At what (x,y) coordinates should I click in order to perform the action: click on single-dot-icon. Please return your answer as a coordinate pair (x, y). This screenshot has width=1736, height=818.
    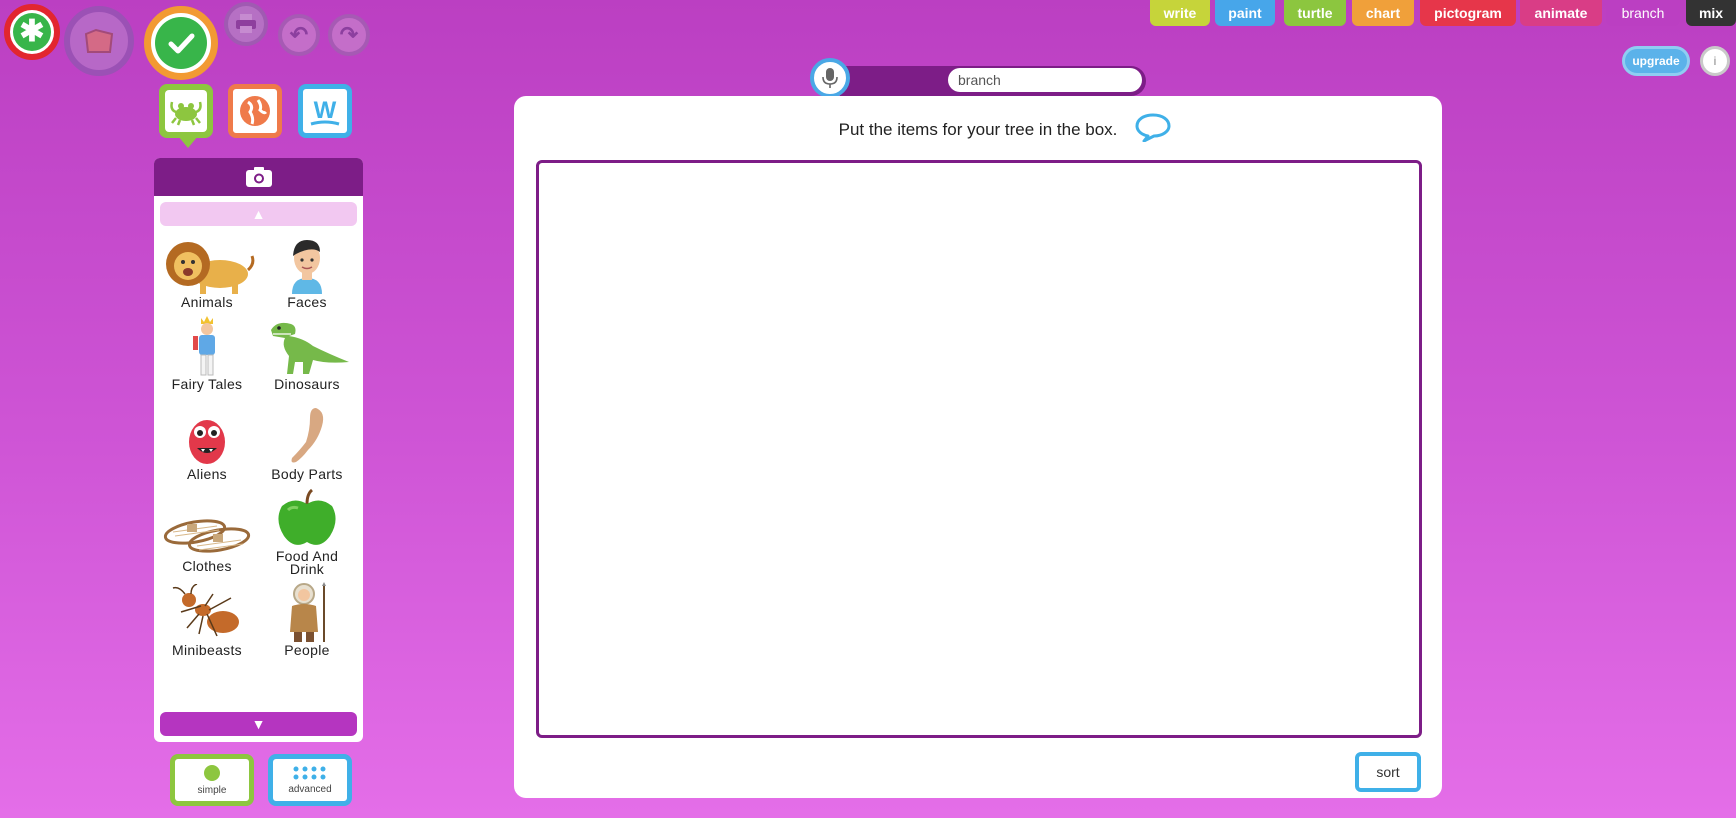
    Looking at the image, I should click on (212, 772).